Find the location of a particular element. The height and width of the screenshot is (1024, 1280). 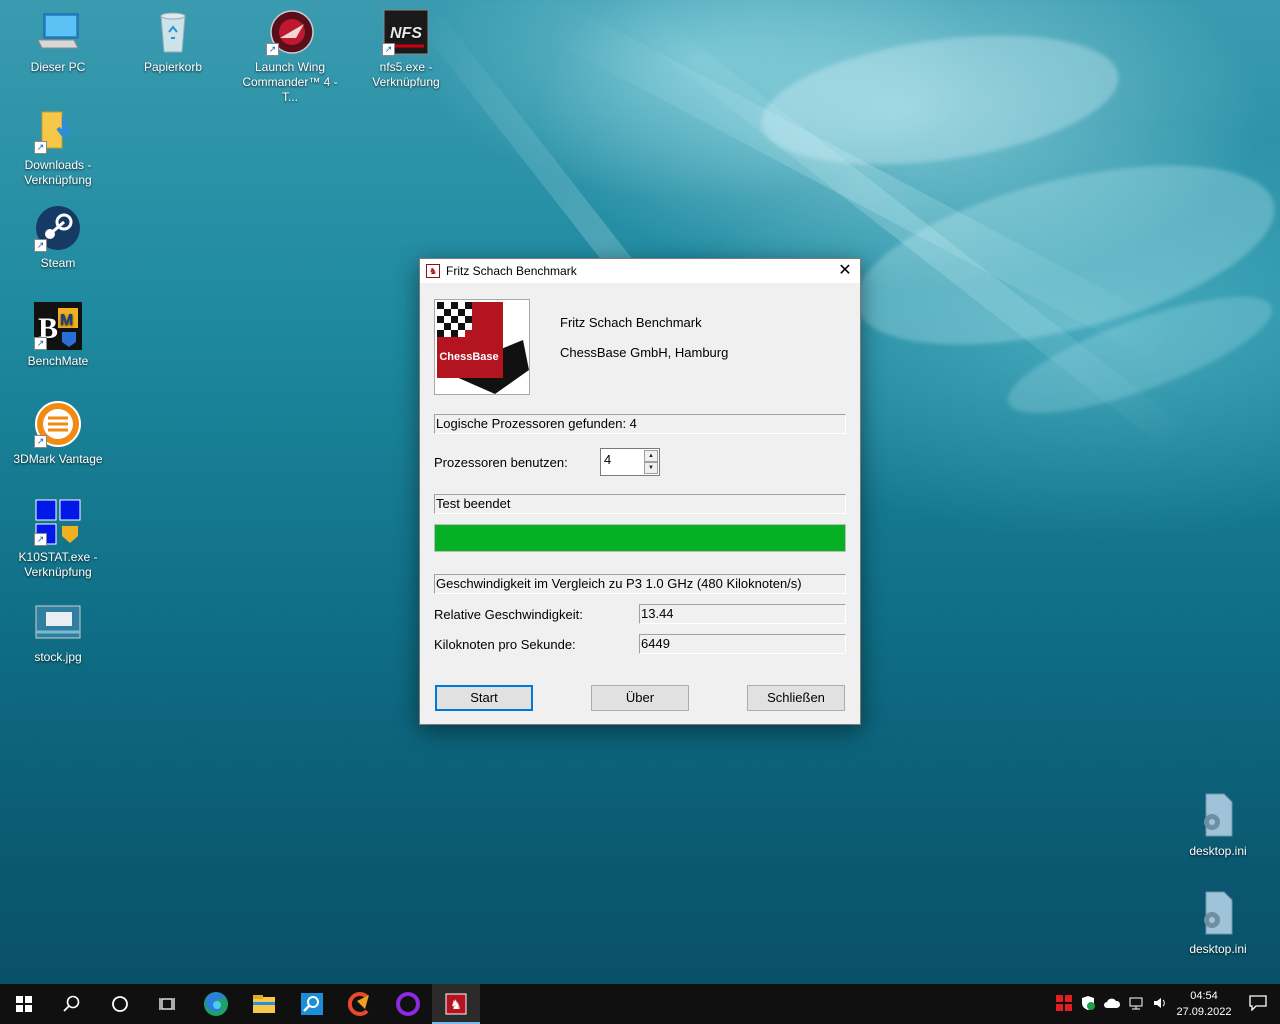

desktop-icon-label: K10STAT.exe - Verknüpfung is located at coordinates (58, 564).